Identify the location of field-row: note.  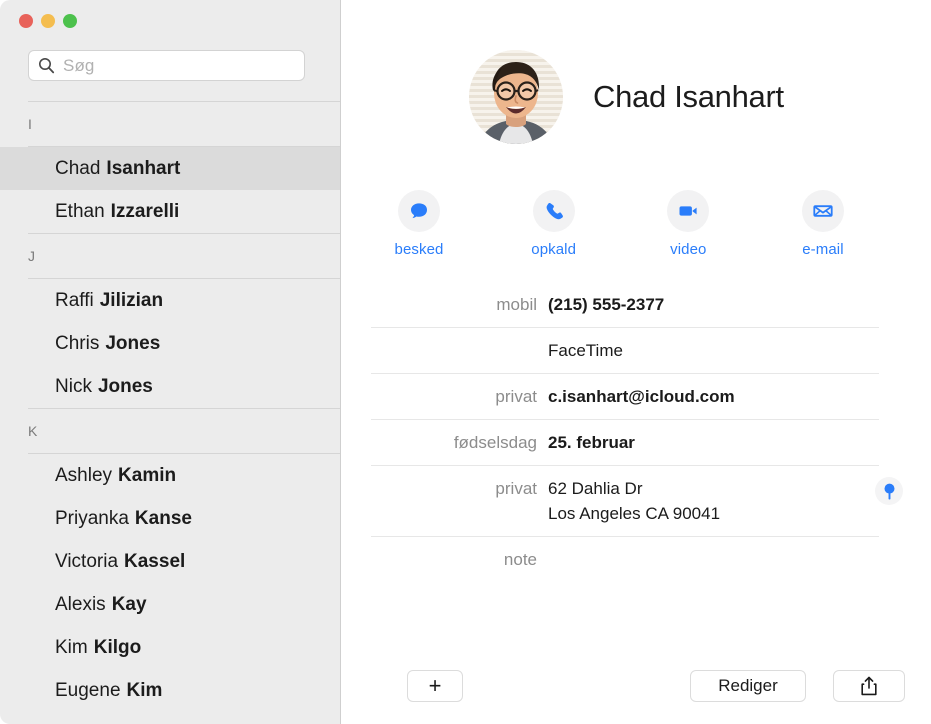
(625, 559).